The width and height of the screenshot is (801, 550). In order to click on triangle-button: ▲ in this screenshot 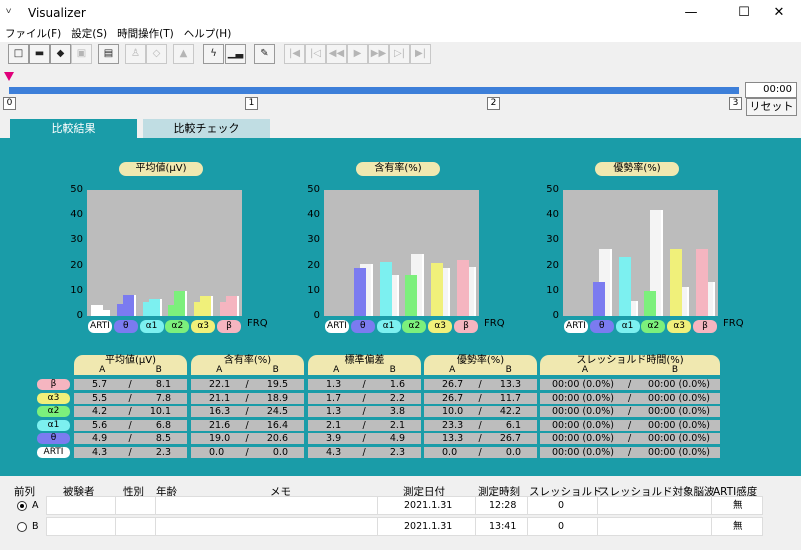, I will do `click(183, 54)`.